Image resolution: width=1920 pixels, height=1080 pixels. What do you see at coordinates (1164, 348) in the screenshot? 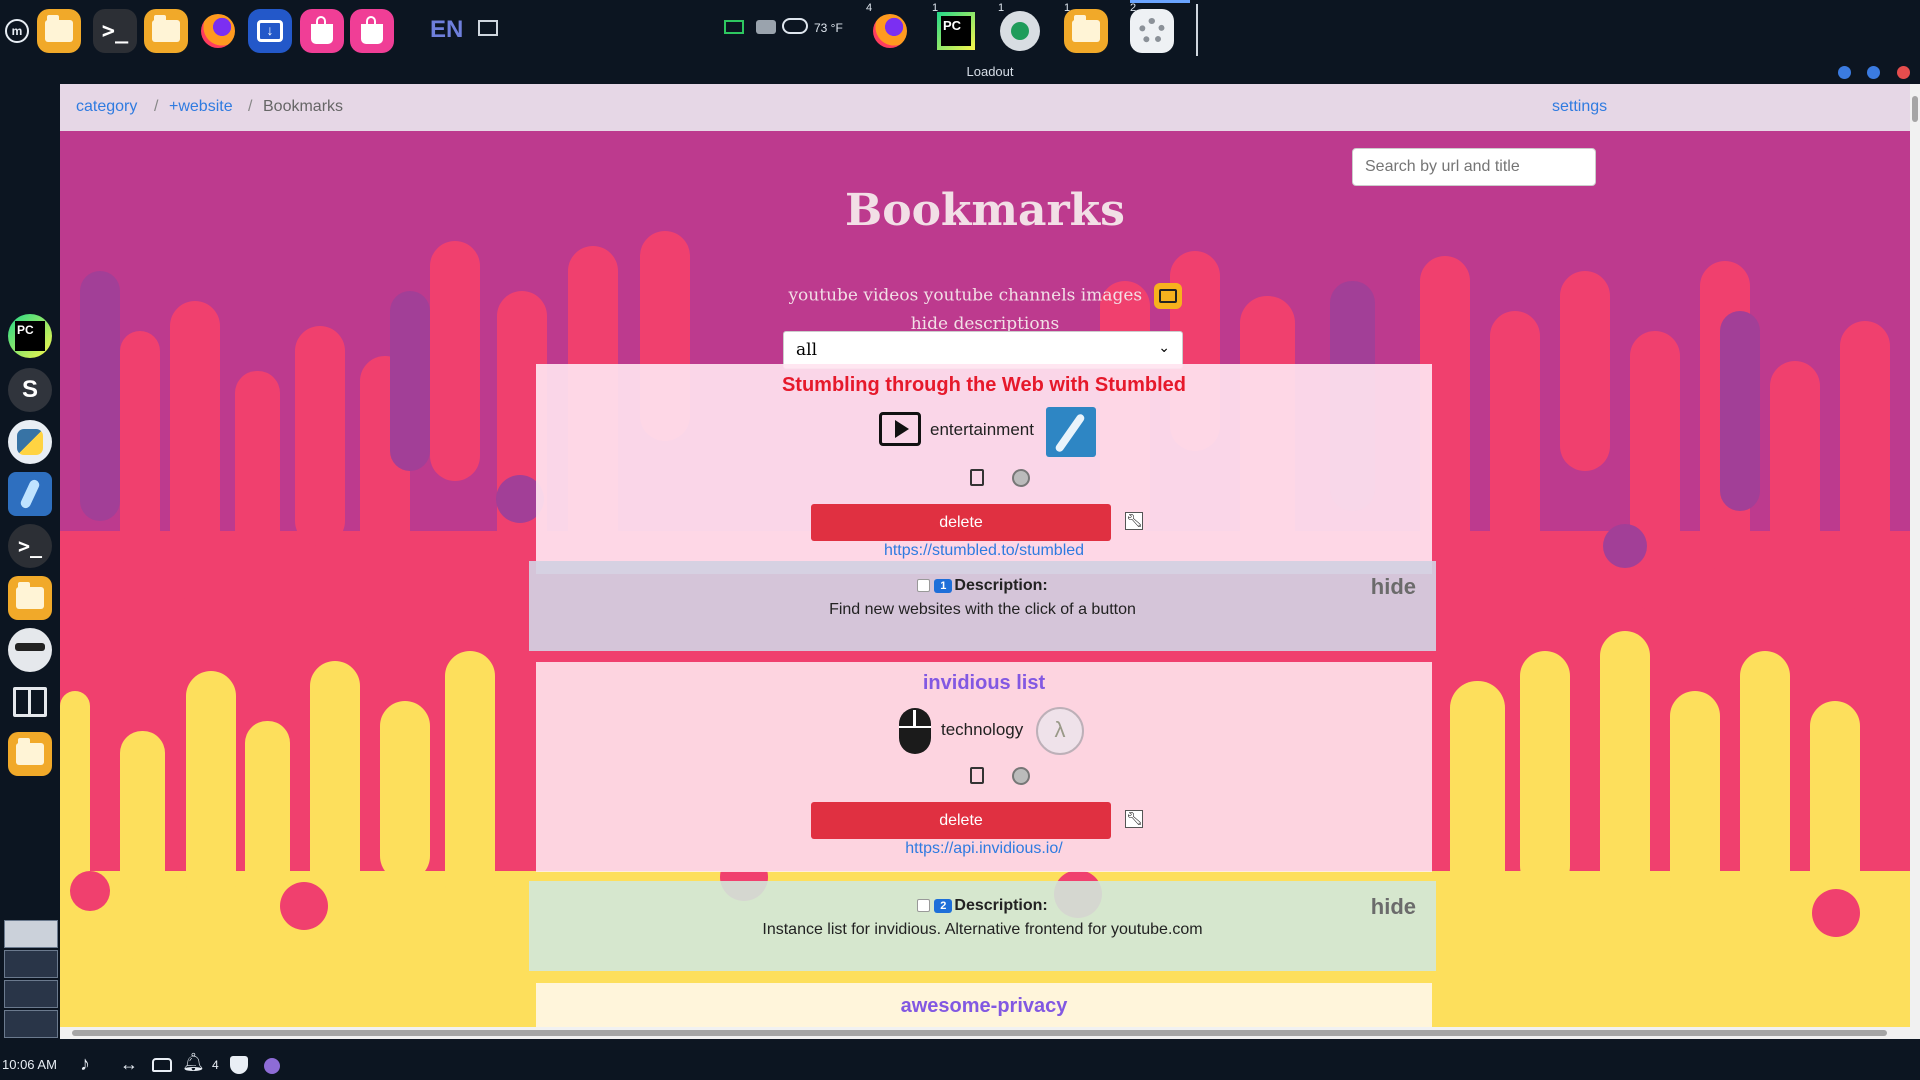
I see `chevron-down-icon: ⌄` at bounding box center [1164, 348].